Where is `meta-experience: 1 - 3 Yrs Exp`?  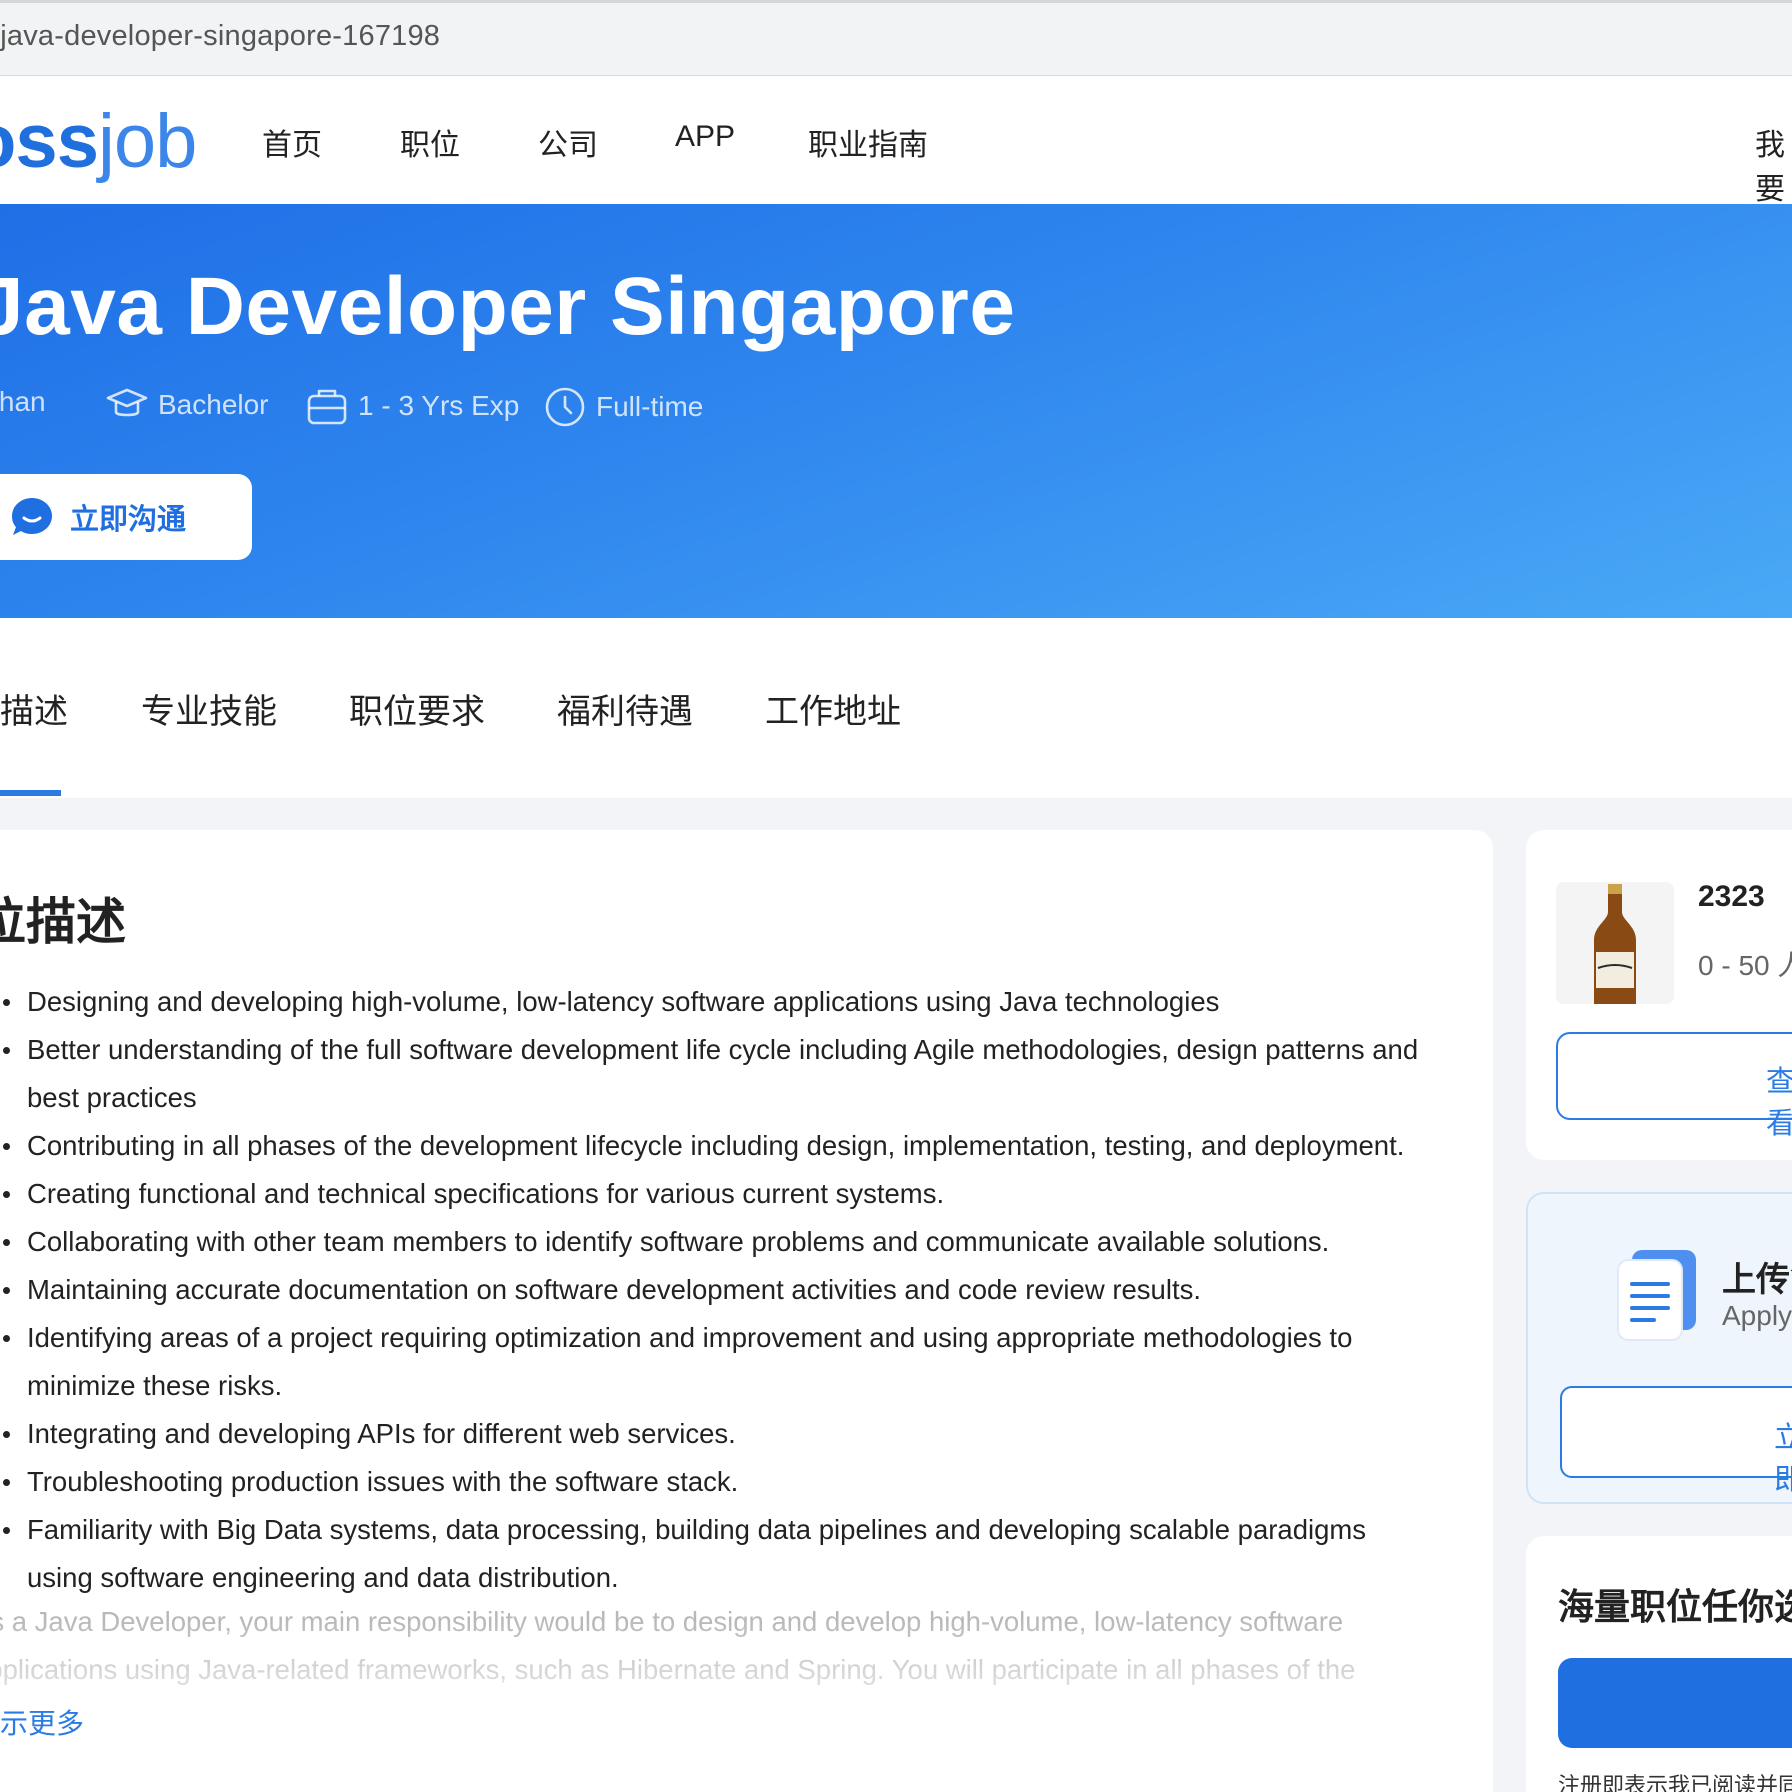 meta-experience: 1 - 3 Yrs Exp is located at coordinates (412, 406).